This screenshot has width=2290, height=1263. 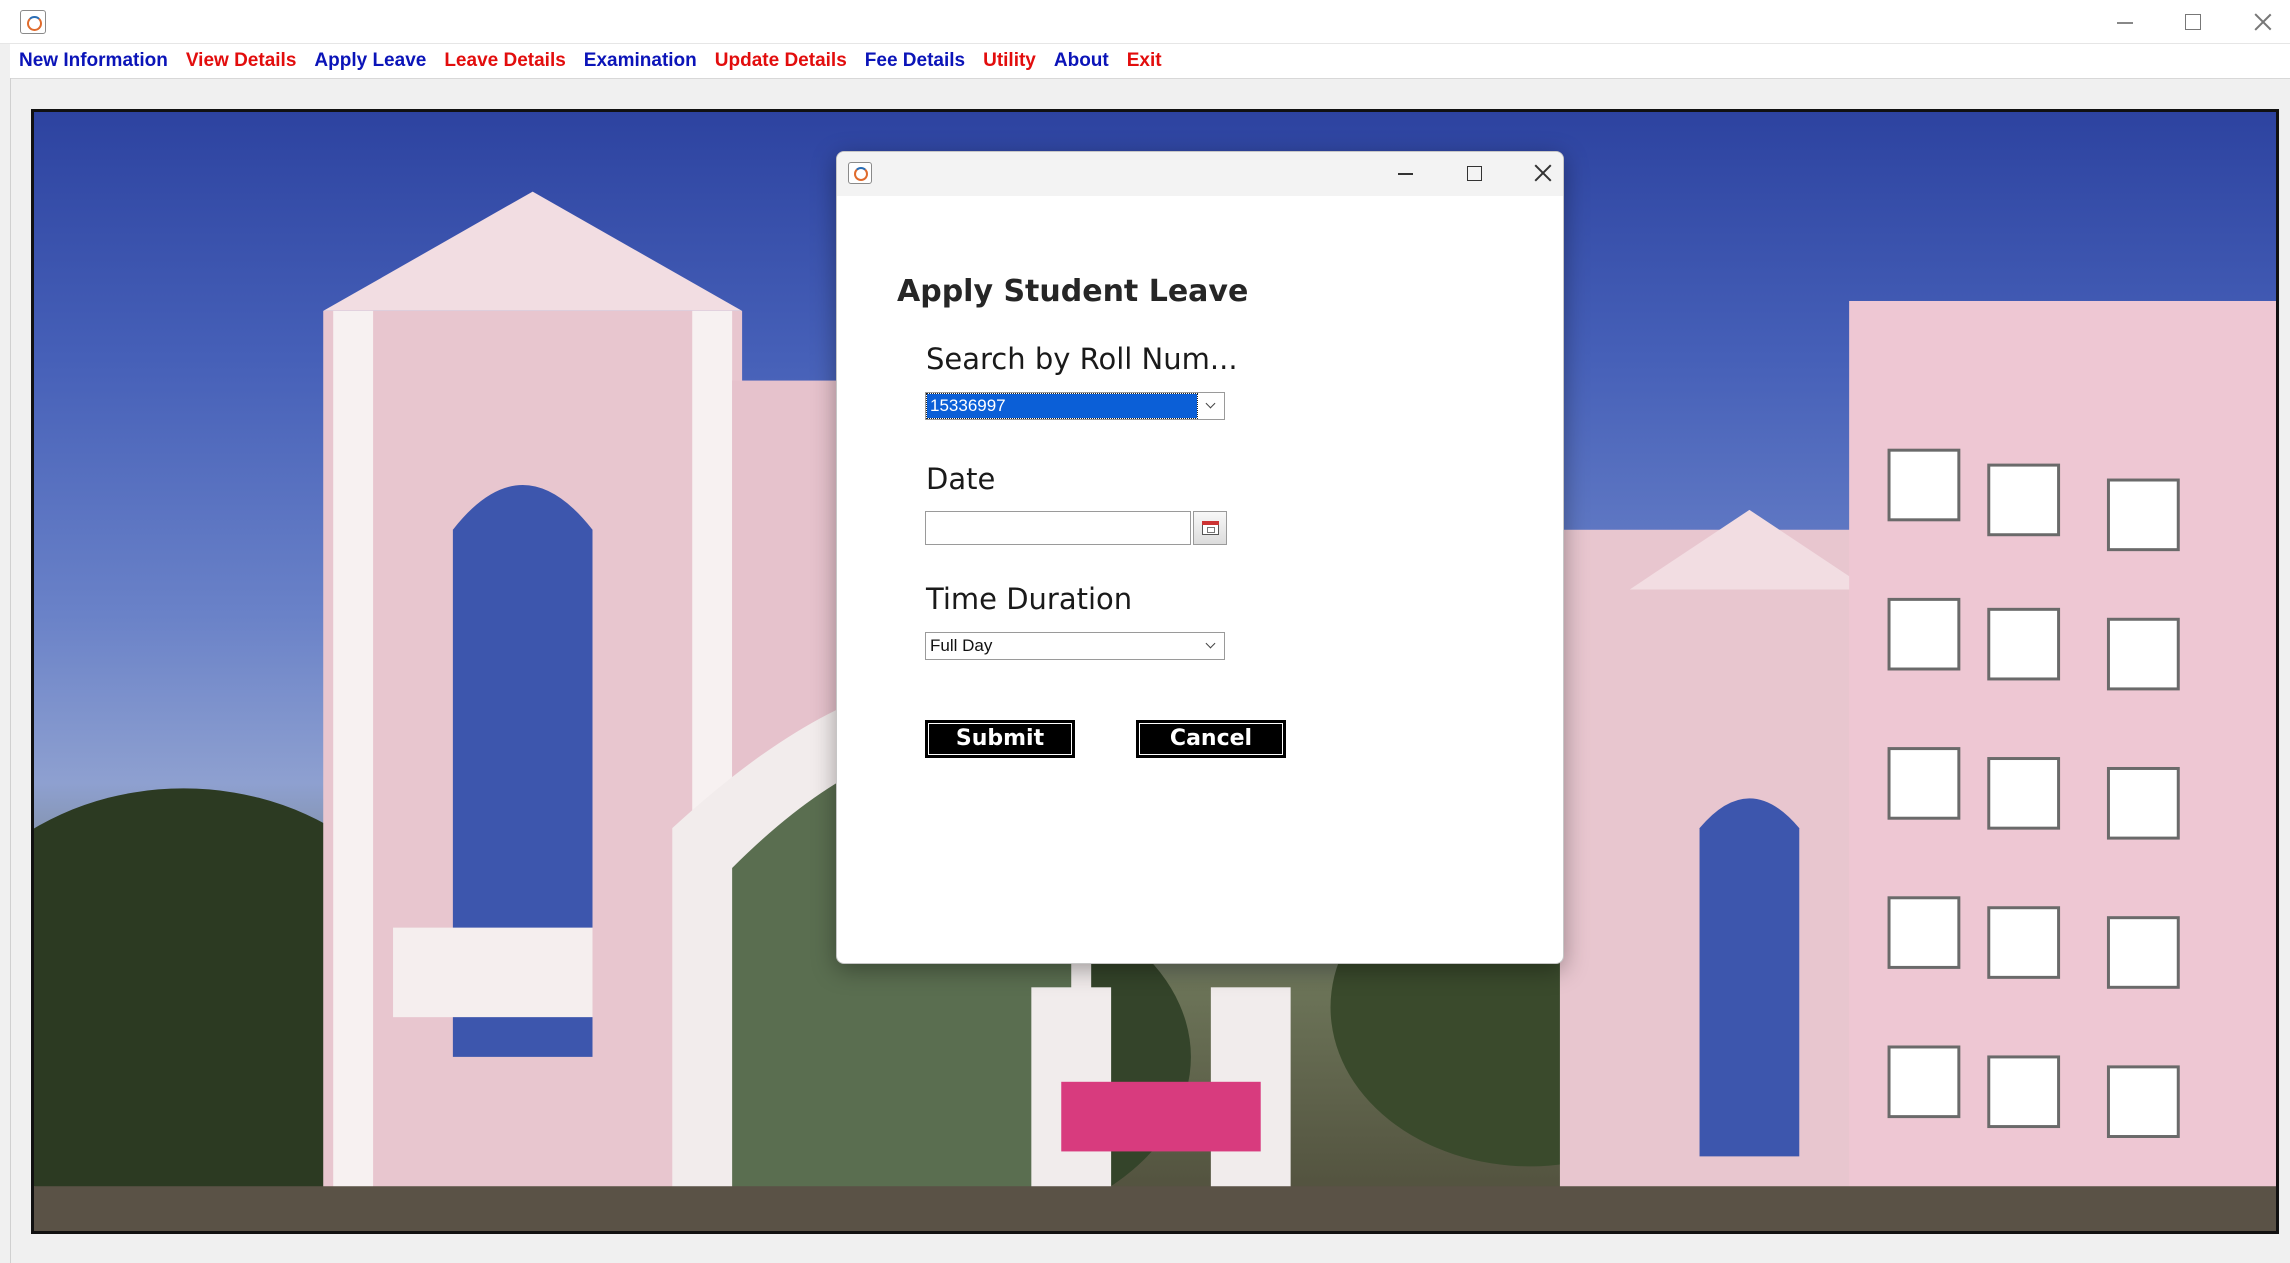 I want to click on time-duration-value: Full Day, so click(x=961, y=645).